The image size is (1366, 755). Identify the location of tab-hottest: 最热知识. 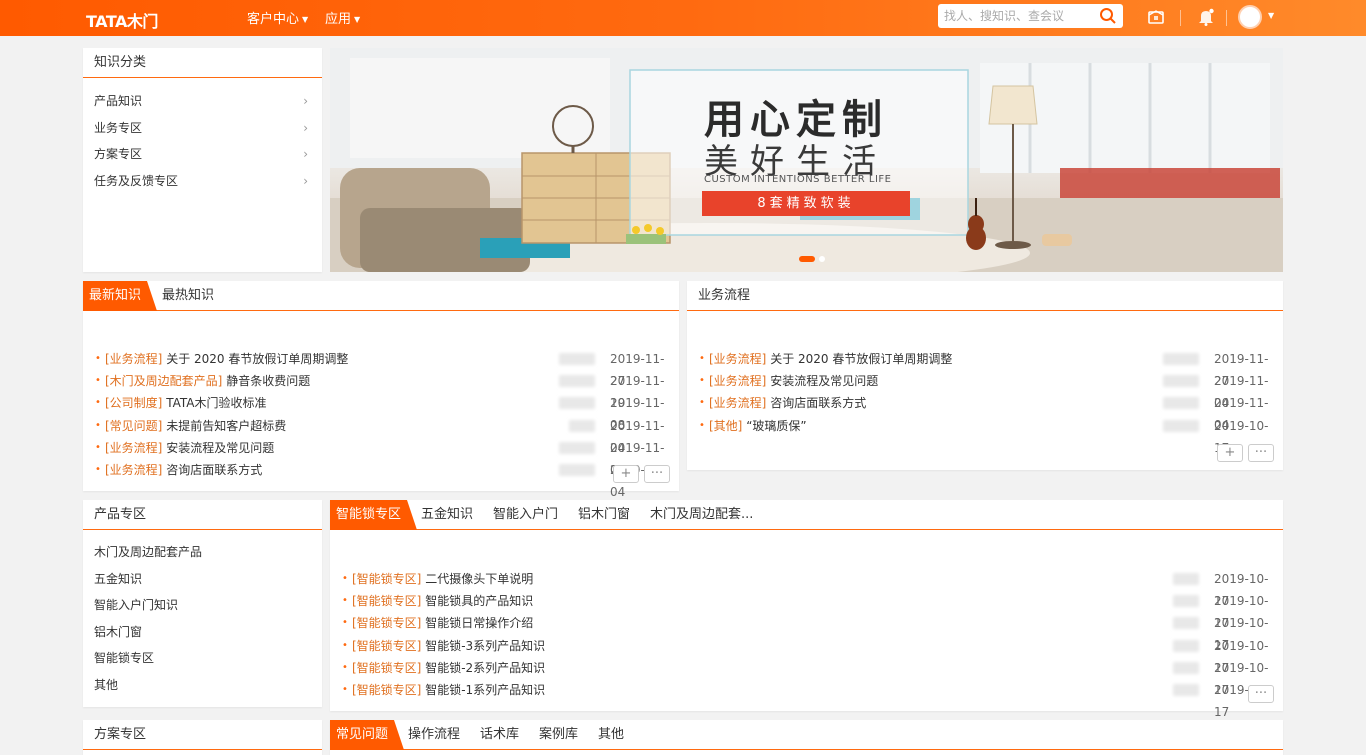
(188, 296).